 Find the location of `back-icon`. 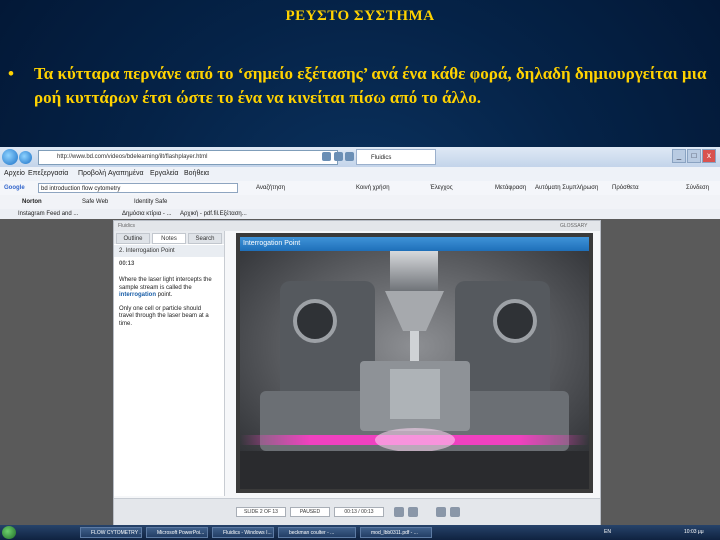

back-icon is located at coordinates (10, 157).